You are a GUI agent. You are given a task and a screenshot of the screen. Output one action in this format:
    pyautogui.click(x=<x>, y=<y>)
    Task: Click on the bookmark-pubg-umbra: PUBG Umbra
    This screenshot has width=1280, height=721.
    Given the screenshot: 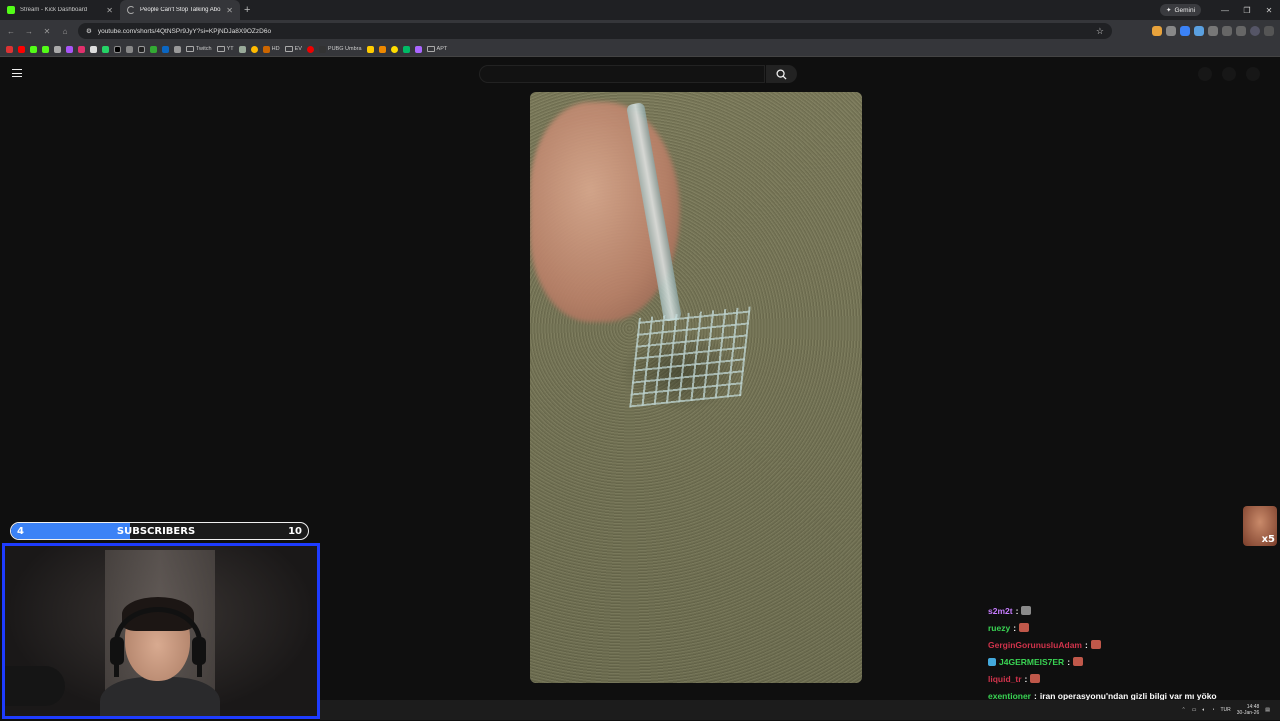 What is the action you would take?
    pyautogui.click(x=340, y=49)
    